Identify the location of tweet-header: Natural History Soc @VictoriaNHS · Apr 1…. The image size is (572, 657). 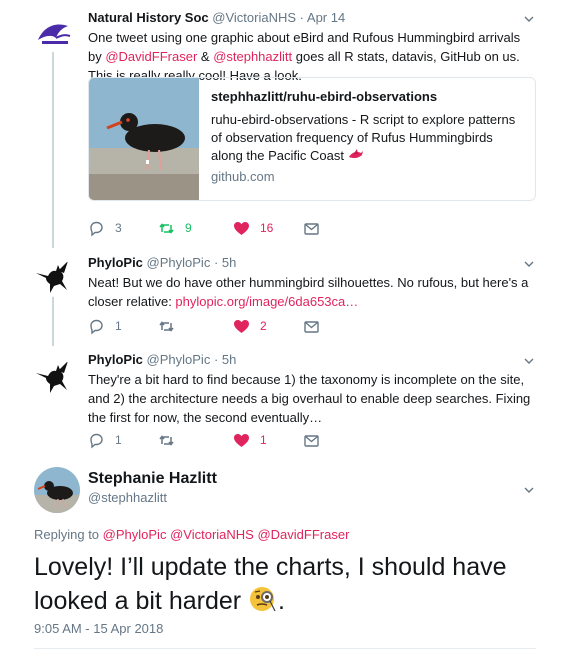
(312, 18).